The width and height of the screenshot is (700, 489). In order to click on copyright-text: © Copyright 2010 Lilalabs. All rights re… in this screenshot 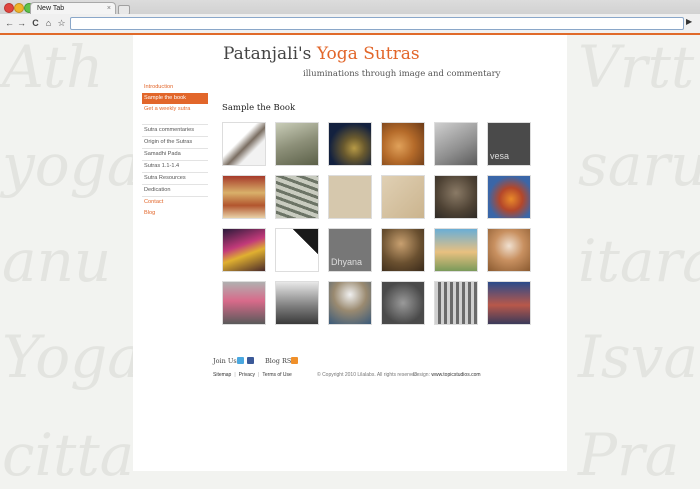, I will do `click(367, 375)`.